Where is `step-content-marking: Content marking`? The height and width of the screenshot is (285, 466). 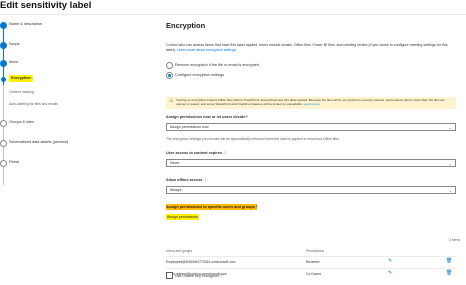
step-content-marking: Content marking is located at coordinates (75, 94).